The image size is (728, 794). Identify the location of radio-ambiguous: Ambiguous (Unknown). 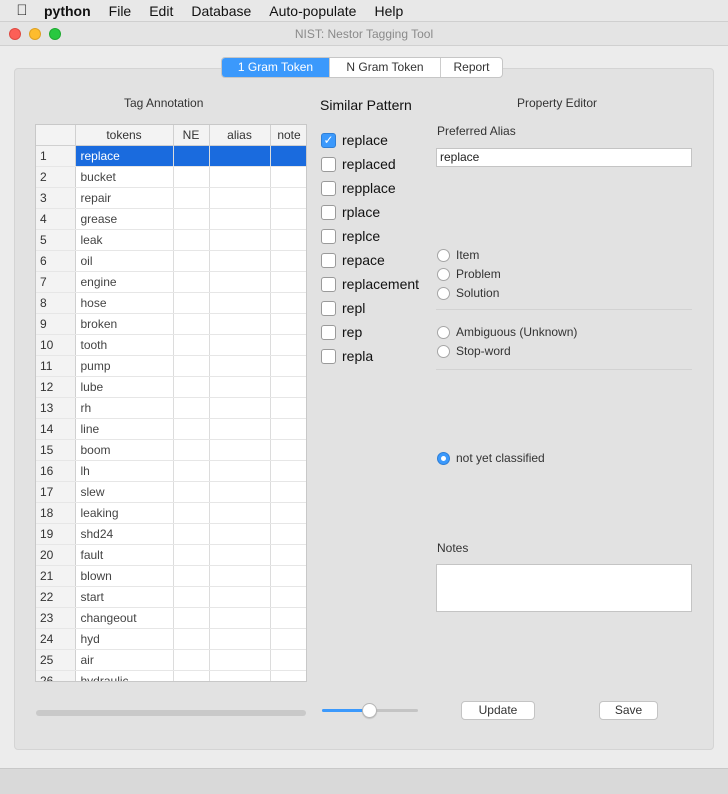
(507, 332).